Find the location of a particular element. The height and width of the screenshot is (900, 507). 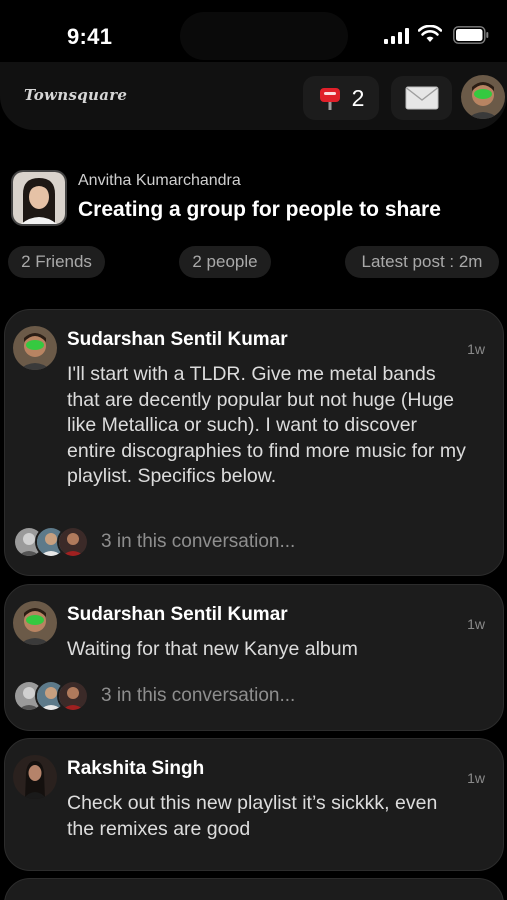

group-avatar is located at coordinates (39, 198).